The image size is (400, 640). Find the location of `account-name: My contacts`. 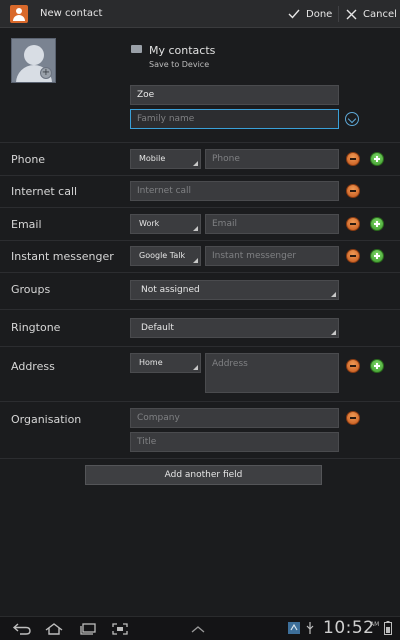

account-name: My contacts is located at coordinates (182, 50).